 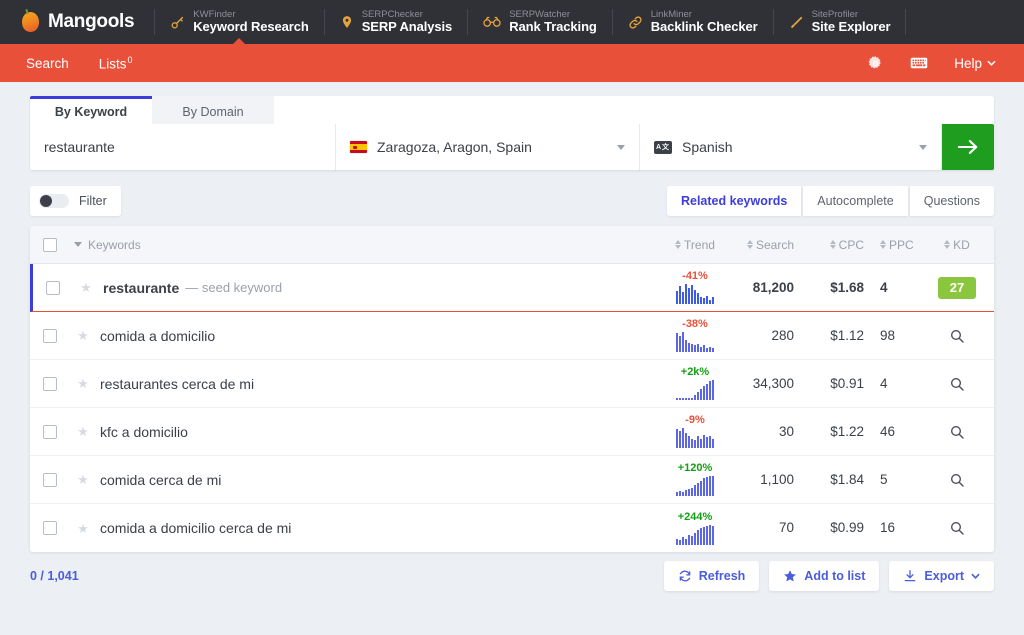 I want to click on cpc-value: $1.84, so click(x=847, y=479).